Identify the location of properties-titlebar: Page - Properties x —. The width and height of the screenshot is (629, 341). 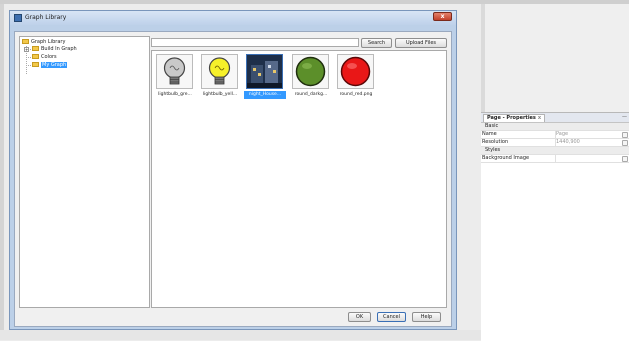
(555, 118).